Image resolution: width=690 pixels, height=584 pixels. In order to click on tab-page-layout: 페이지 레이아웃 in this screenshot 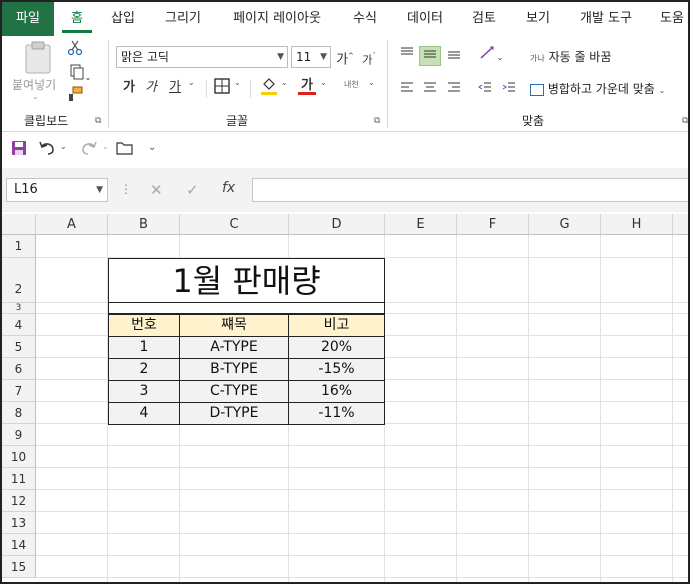, I will do `click(277, 19)`.